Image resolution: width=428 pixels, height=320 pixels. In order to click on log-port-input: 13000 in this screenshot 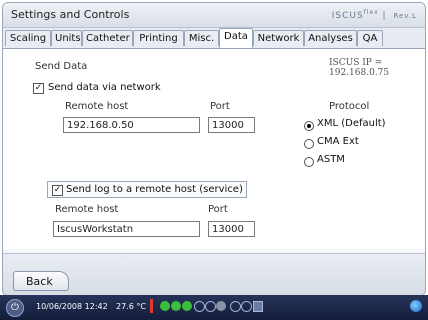, I will do `click(231, 229)`.